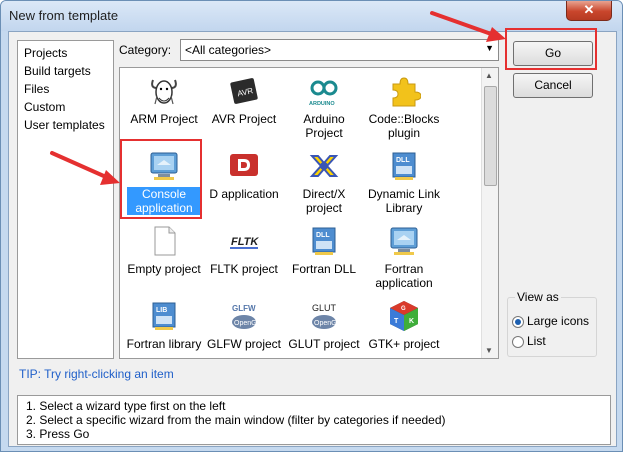 This screenshot has height=452, width=623. What do you see at coordinates (164, 269) in the screenshot?
I see `template-label: Empty project` at bounding box center [164, 269].